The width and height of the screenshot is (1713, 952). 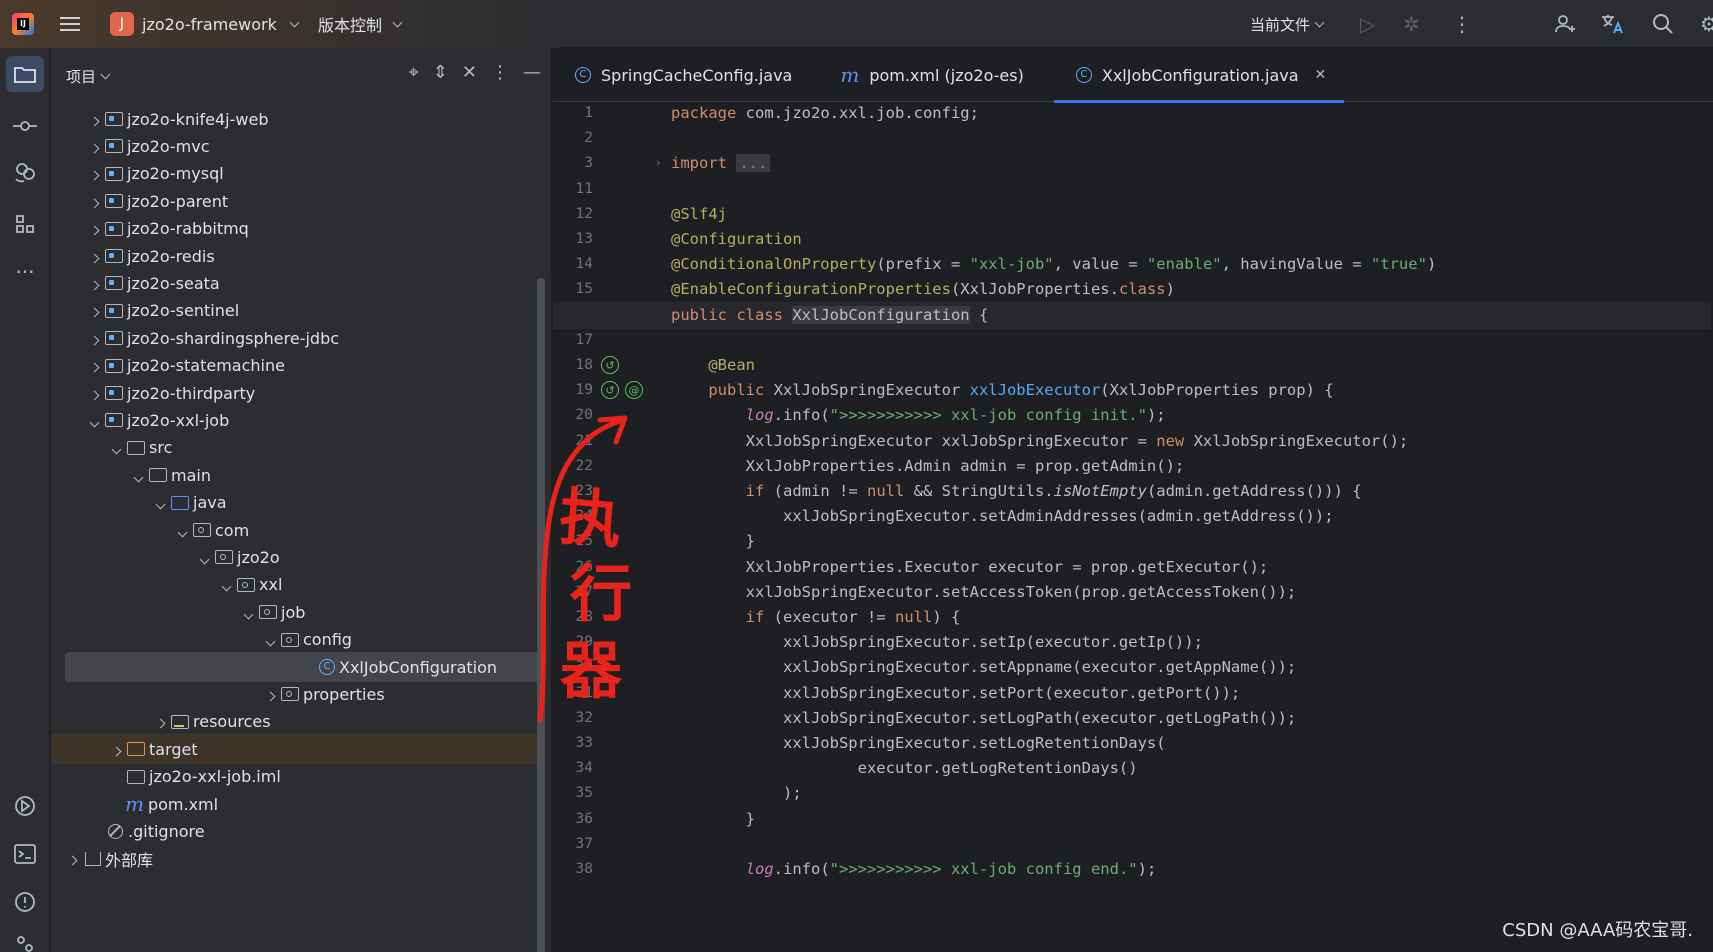 I want to click on project-scrollbar, so click(x=541, y=615).